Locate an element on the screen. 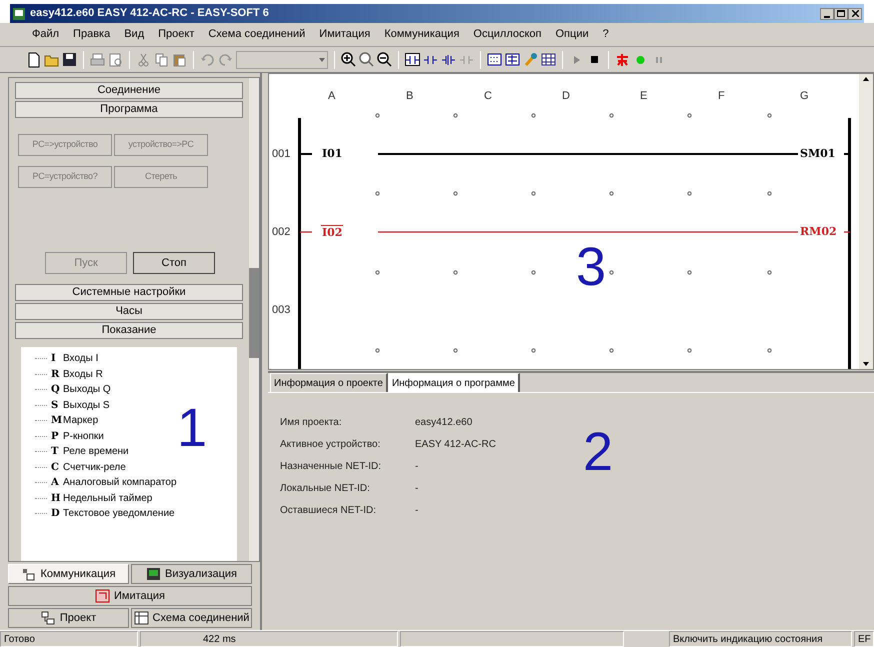 The height and width of the screenshot is (647, 874). column-label: G is located at coordinates (804, 96).